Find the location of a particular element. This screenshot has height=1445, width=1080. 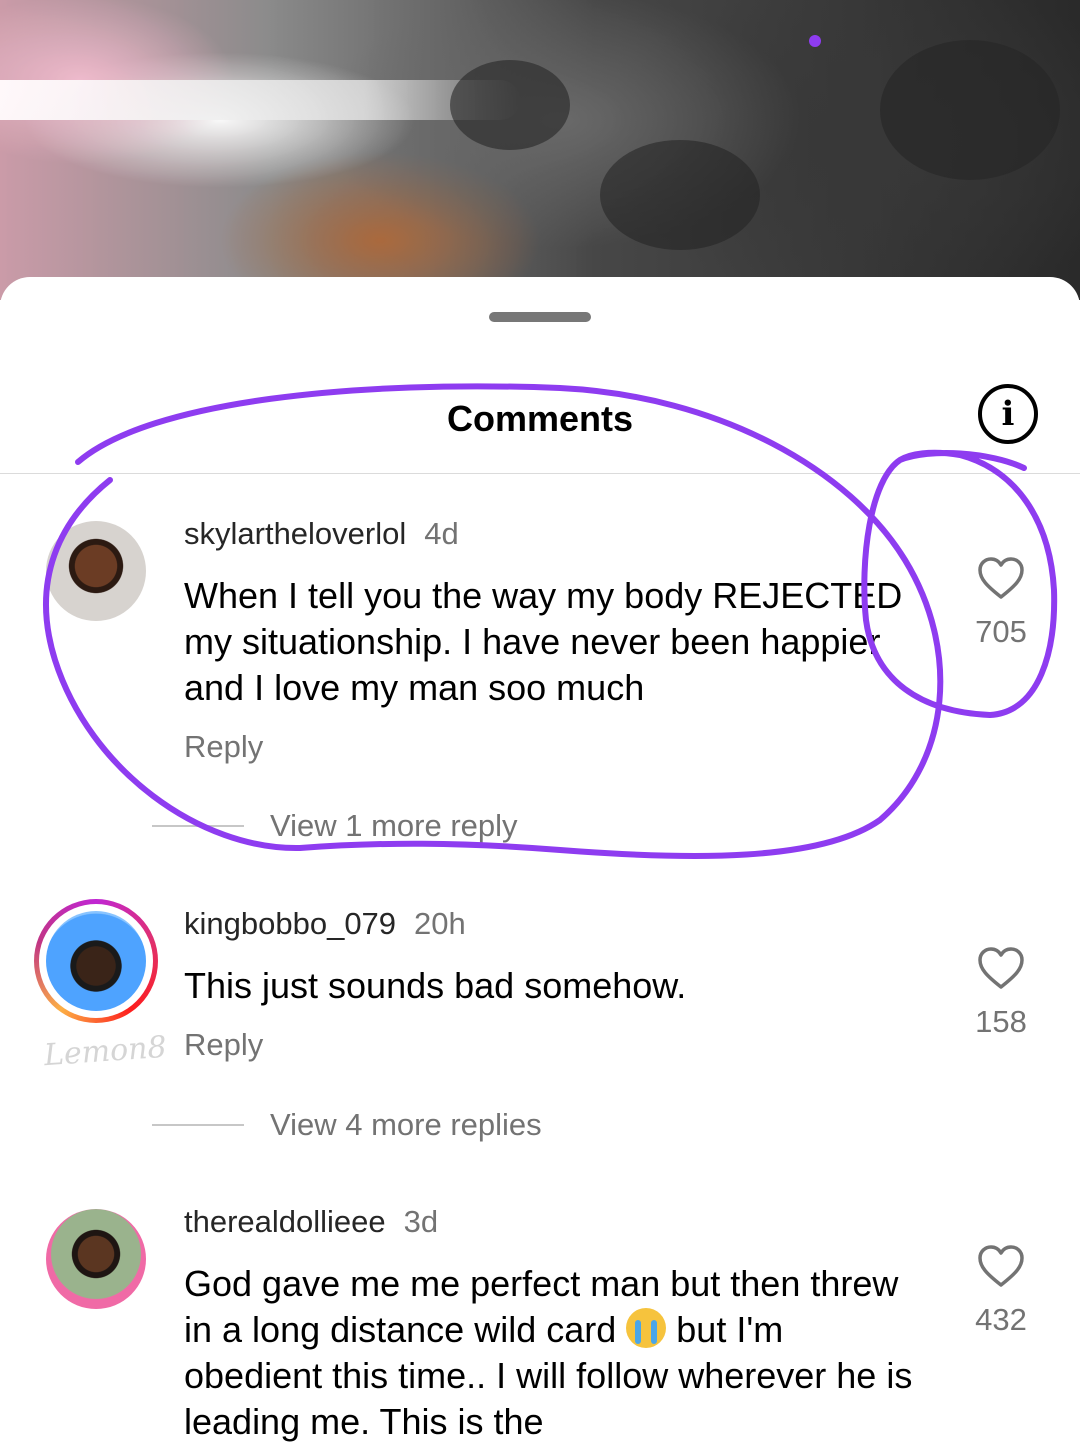

info-button: i is located at coordinates (1008, 414).